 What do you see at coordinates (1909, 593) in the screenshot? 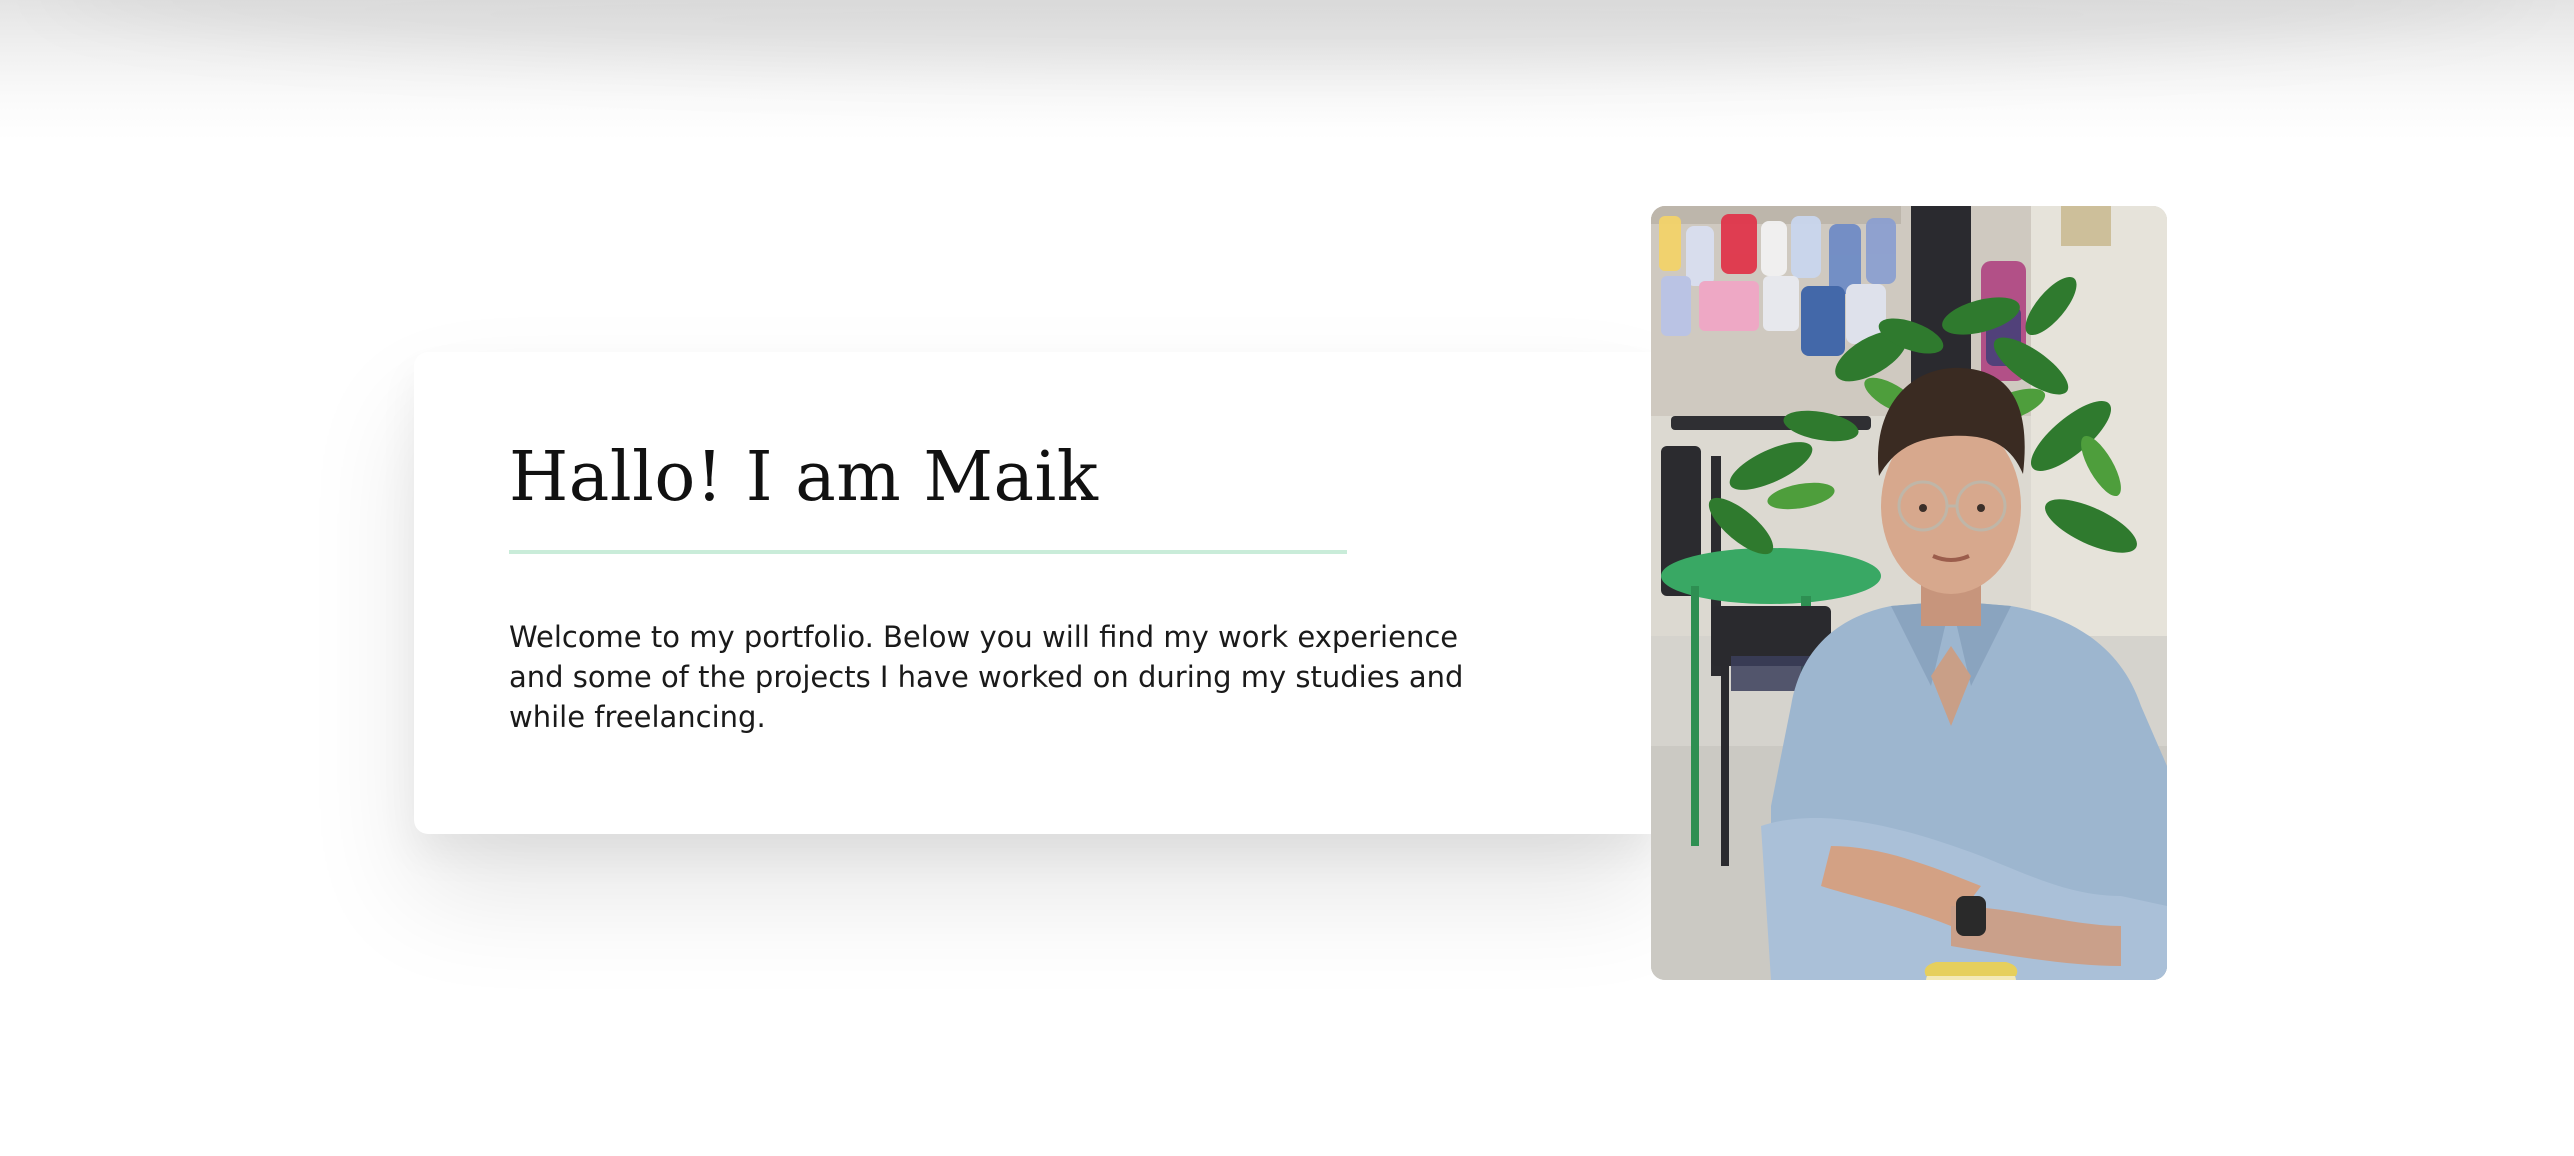
I see `profile-photo` at bounding box center [1909, 593].